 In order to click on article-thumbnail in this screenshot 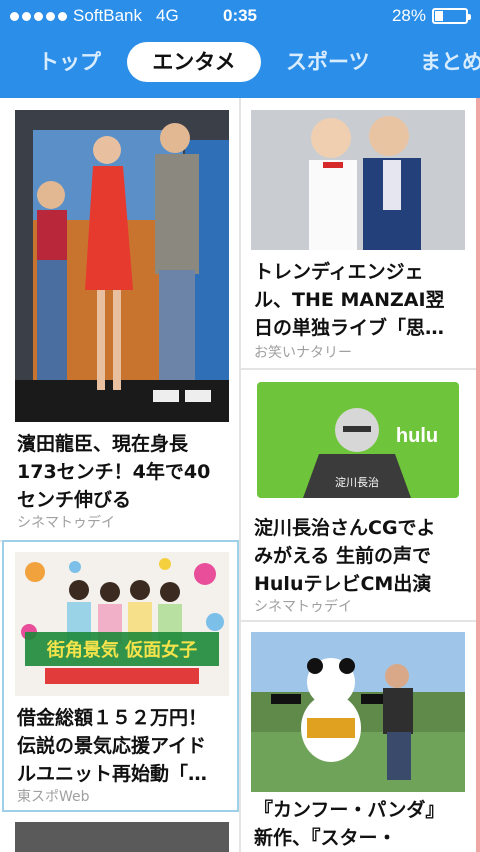, I will do `click(122, 837)`.